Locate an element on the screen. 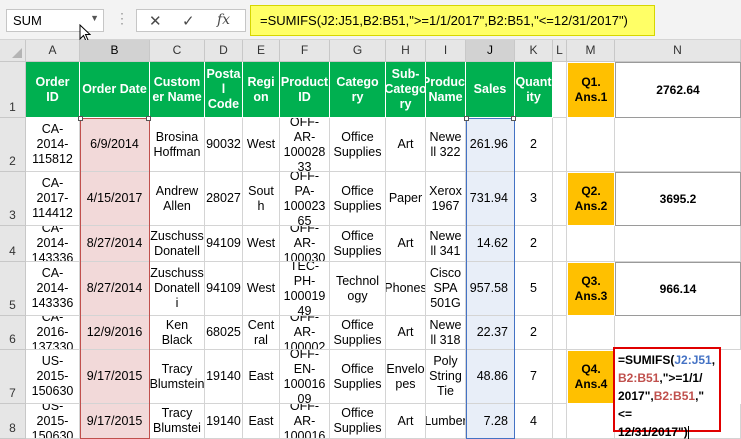  cell-customer: Andrew Allen is located at coordinates (177, 199).